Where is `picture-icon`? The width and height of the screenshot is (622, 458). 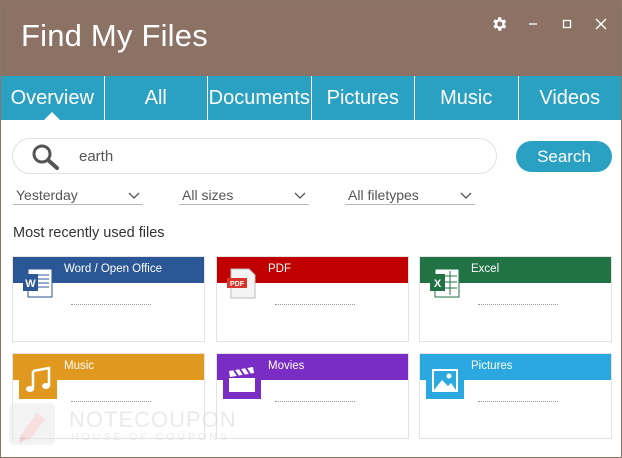 picture-icon is located at coordinates (445, 380).